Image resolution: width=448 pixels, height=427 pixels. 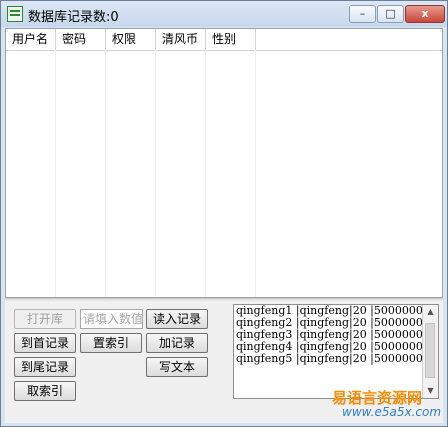 I want to click on open-db-button: 打开库, so click(x=45, y=319).